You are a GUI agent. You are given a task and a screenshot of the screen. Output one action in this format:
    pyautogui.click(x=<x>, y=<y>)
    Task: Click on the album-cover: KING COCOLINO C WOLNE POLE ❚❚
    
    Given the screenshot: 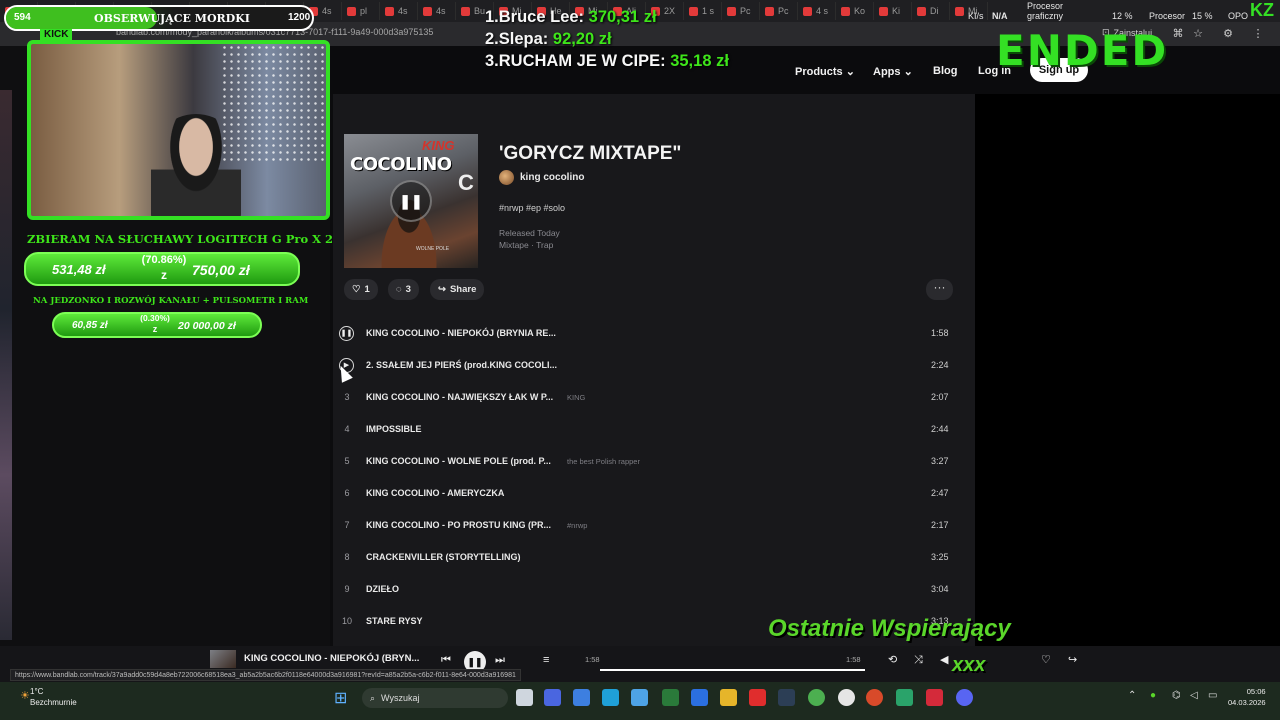 What is the action you would take?
    pyautogui.click(x=411, y=201)
    